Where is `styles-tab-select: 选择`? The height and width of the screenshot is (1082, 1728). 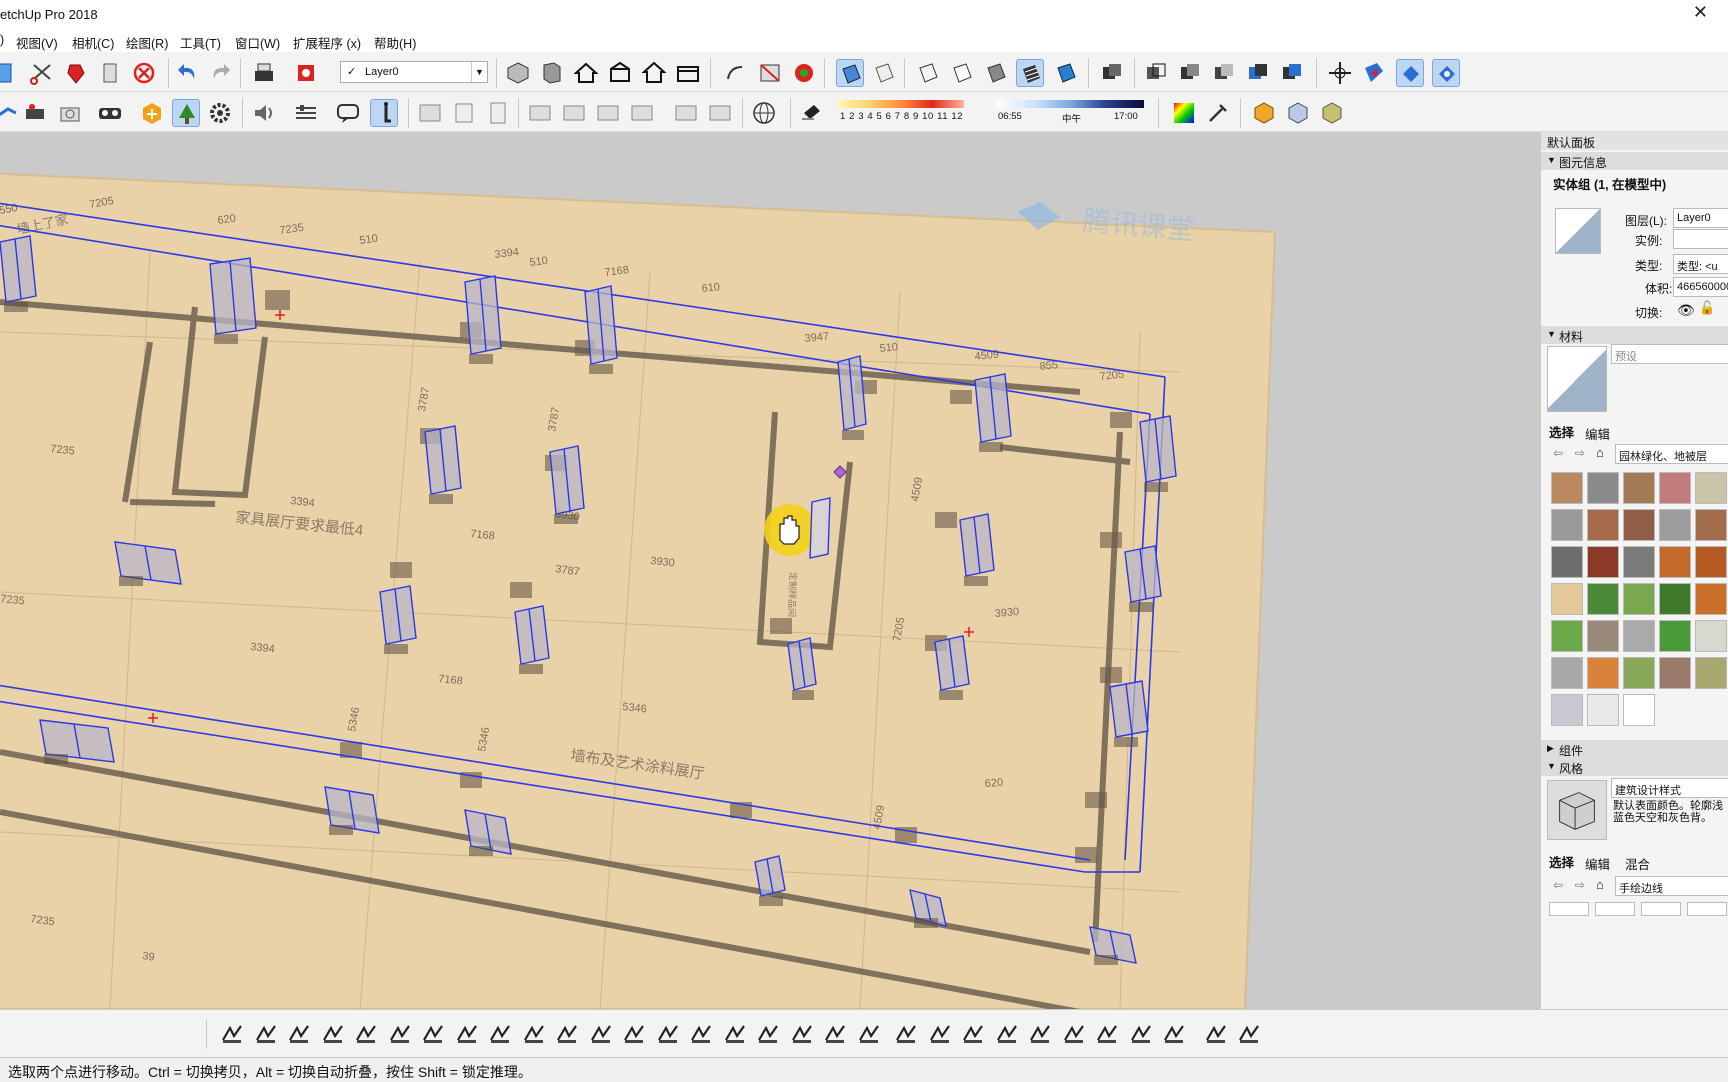
styles-tab-select: 选择 is located at coordinates (1561, 861).